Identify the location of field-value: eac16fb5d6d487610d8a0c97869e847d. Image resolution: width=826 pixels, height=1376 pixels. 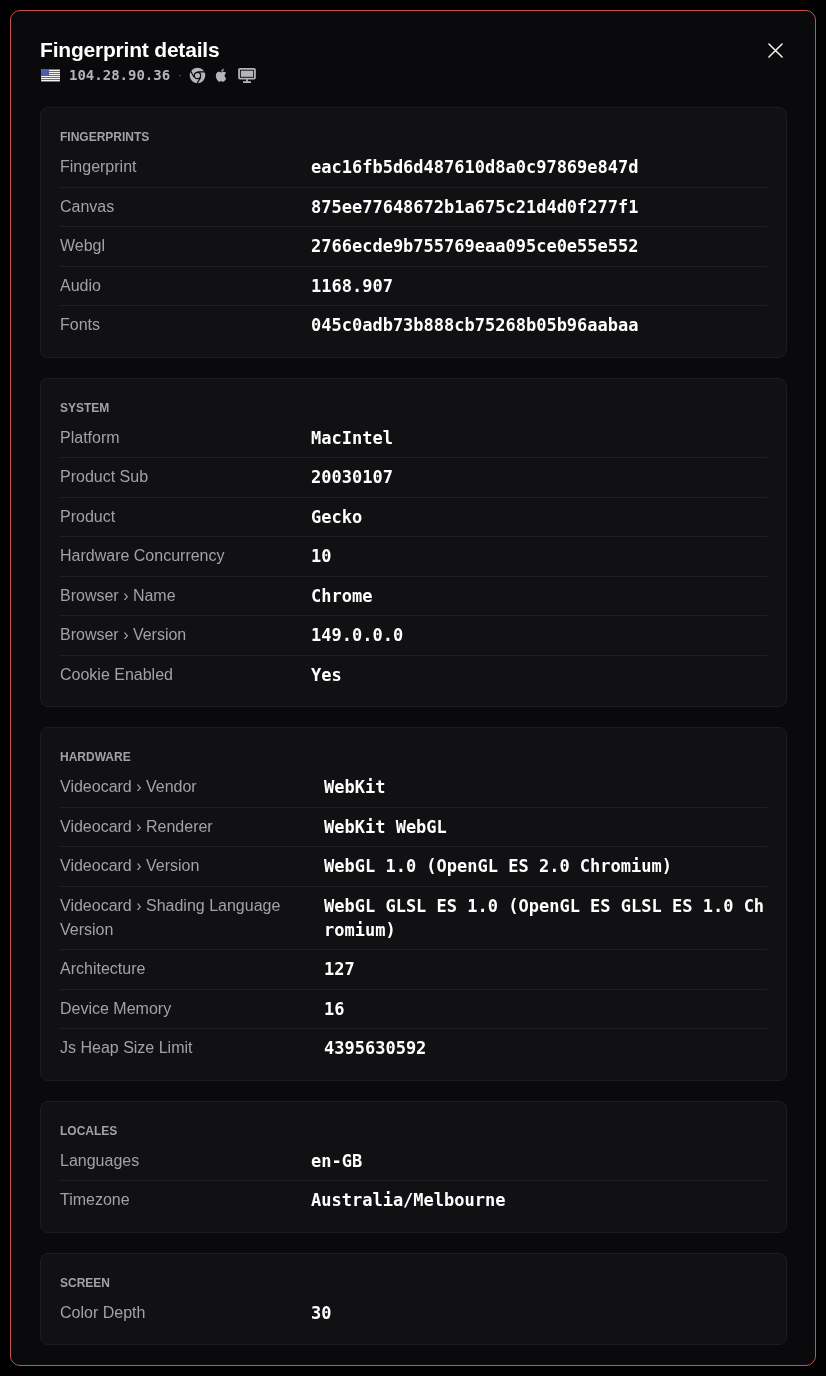
(475, 168).